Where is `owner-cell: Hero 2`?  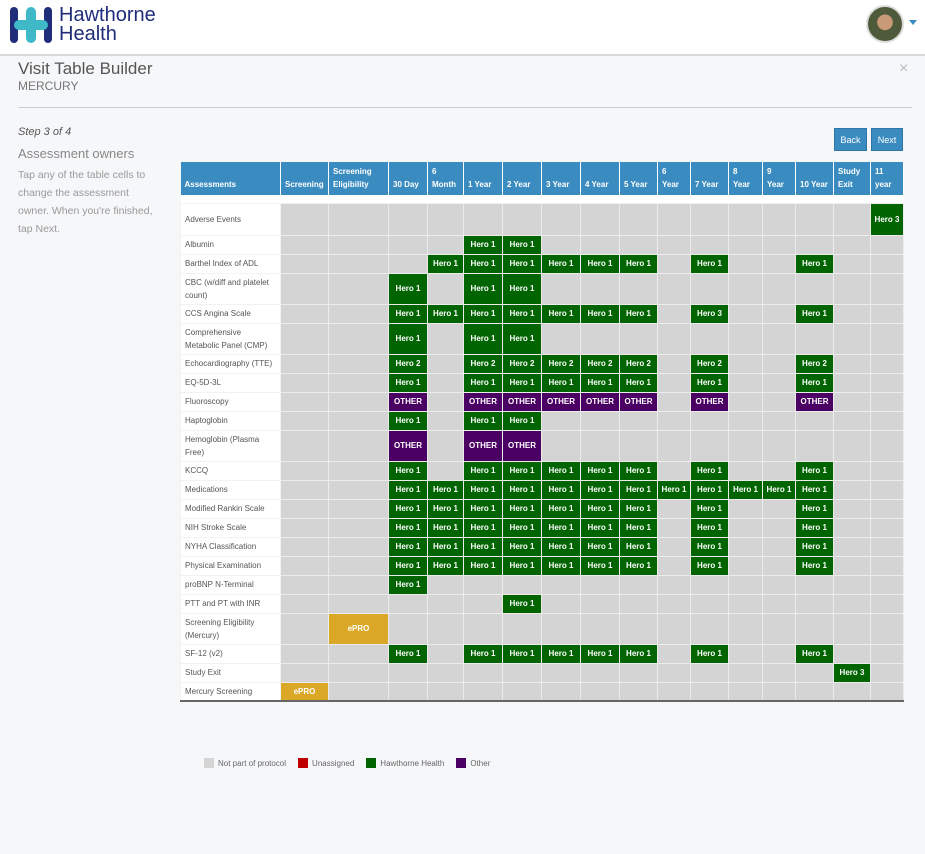
owner-cell: Hero 2 is located at coordinates (408, 363).